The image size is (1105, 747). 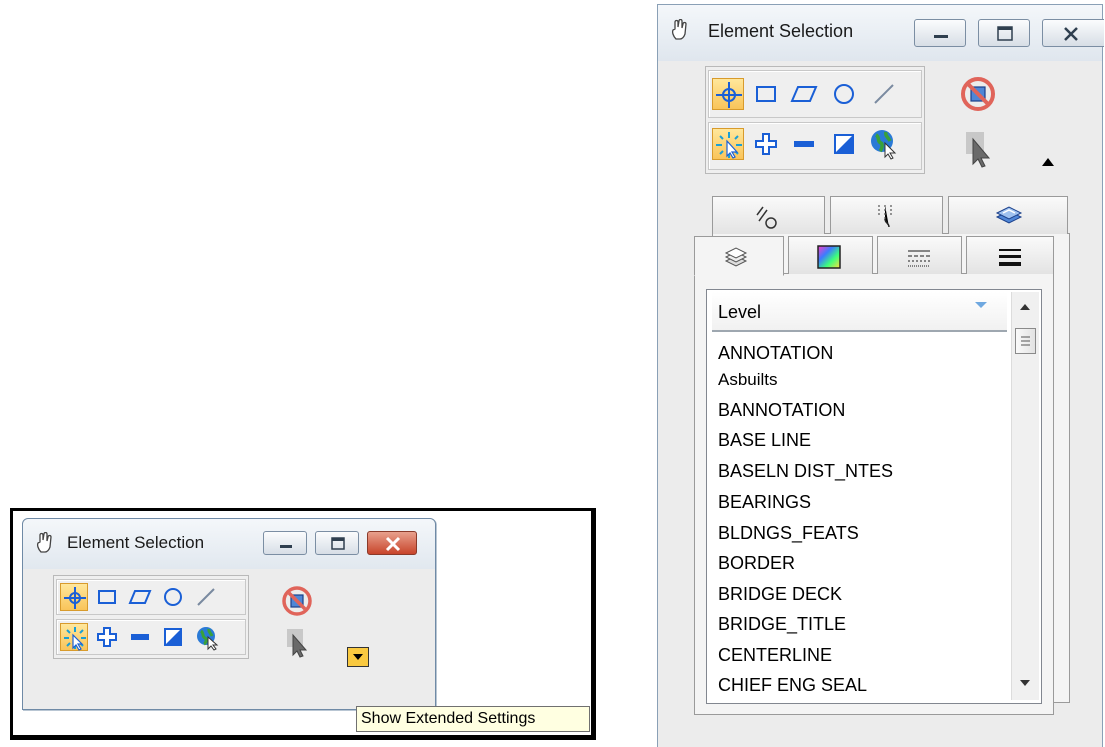 I want to click on list-item: BASELN DIST_NTES, so click(x=805, y=471).